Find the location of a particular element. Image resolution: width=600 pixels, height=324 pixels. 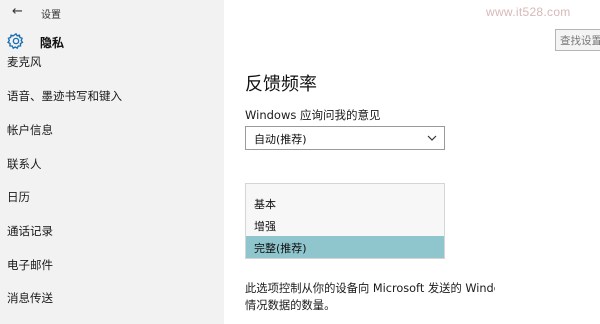

option-label: 完整(推荐) is located at coordinates (280, 248).